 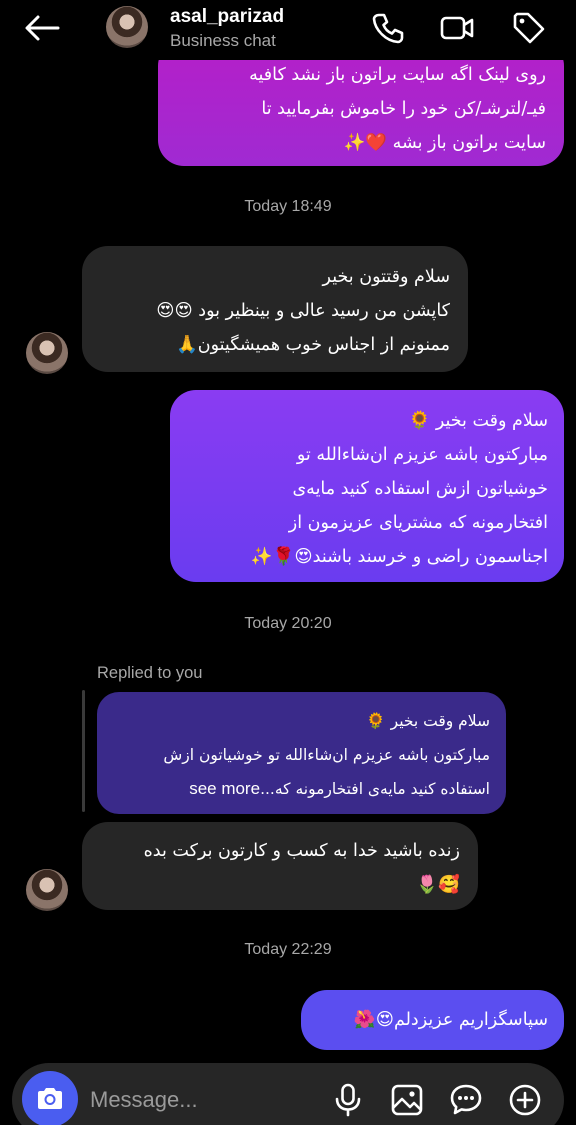 What do you see at coordinates (348, 1100) in the screenshot?
I see `microphone-icon` at bounding box center [348, 1100].